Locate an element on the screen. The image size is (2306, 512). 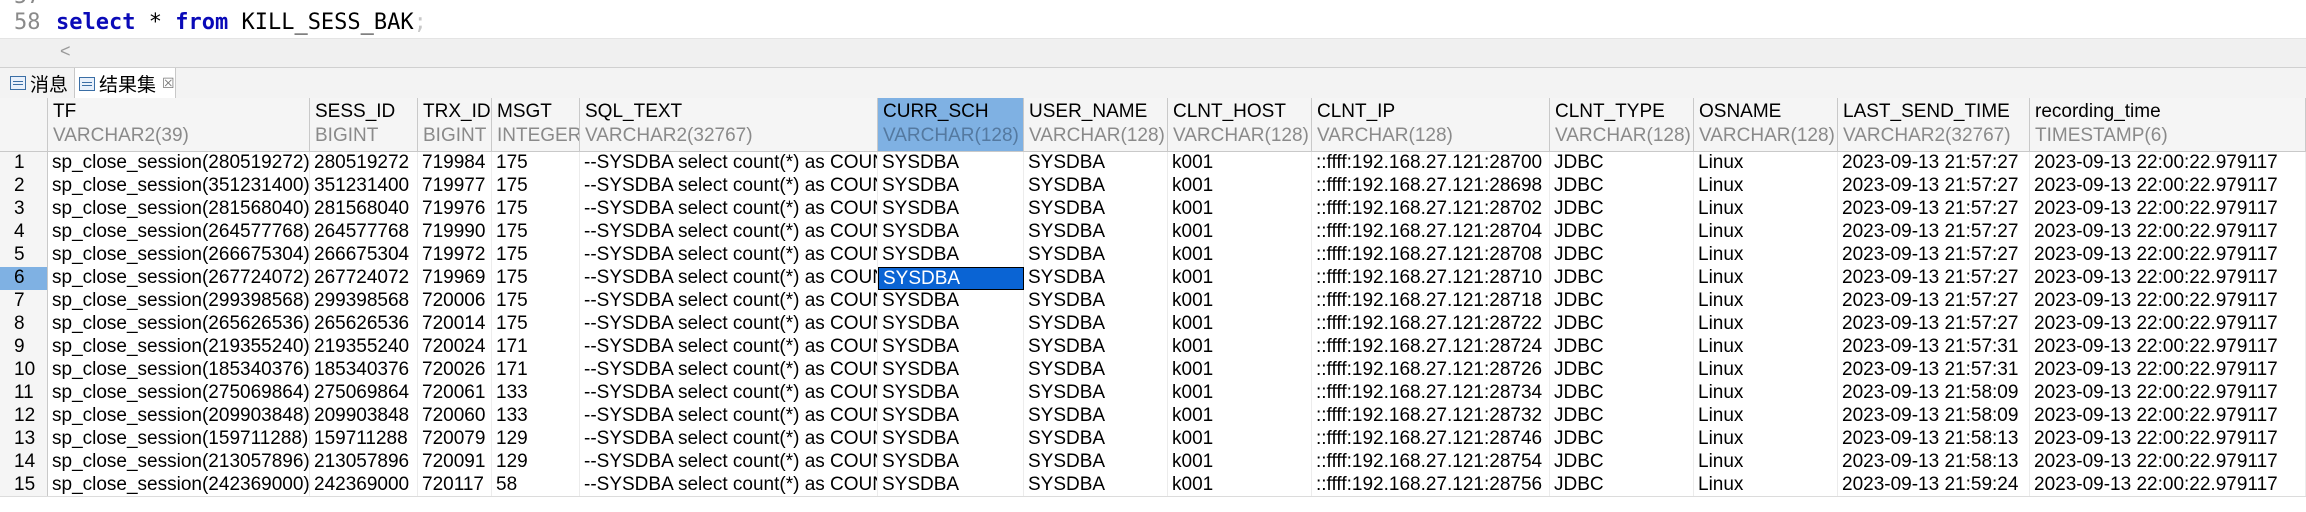
table-cell: 2023-09-13 21:59:24 is located at coordinates (1934, 485).